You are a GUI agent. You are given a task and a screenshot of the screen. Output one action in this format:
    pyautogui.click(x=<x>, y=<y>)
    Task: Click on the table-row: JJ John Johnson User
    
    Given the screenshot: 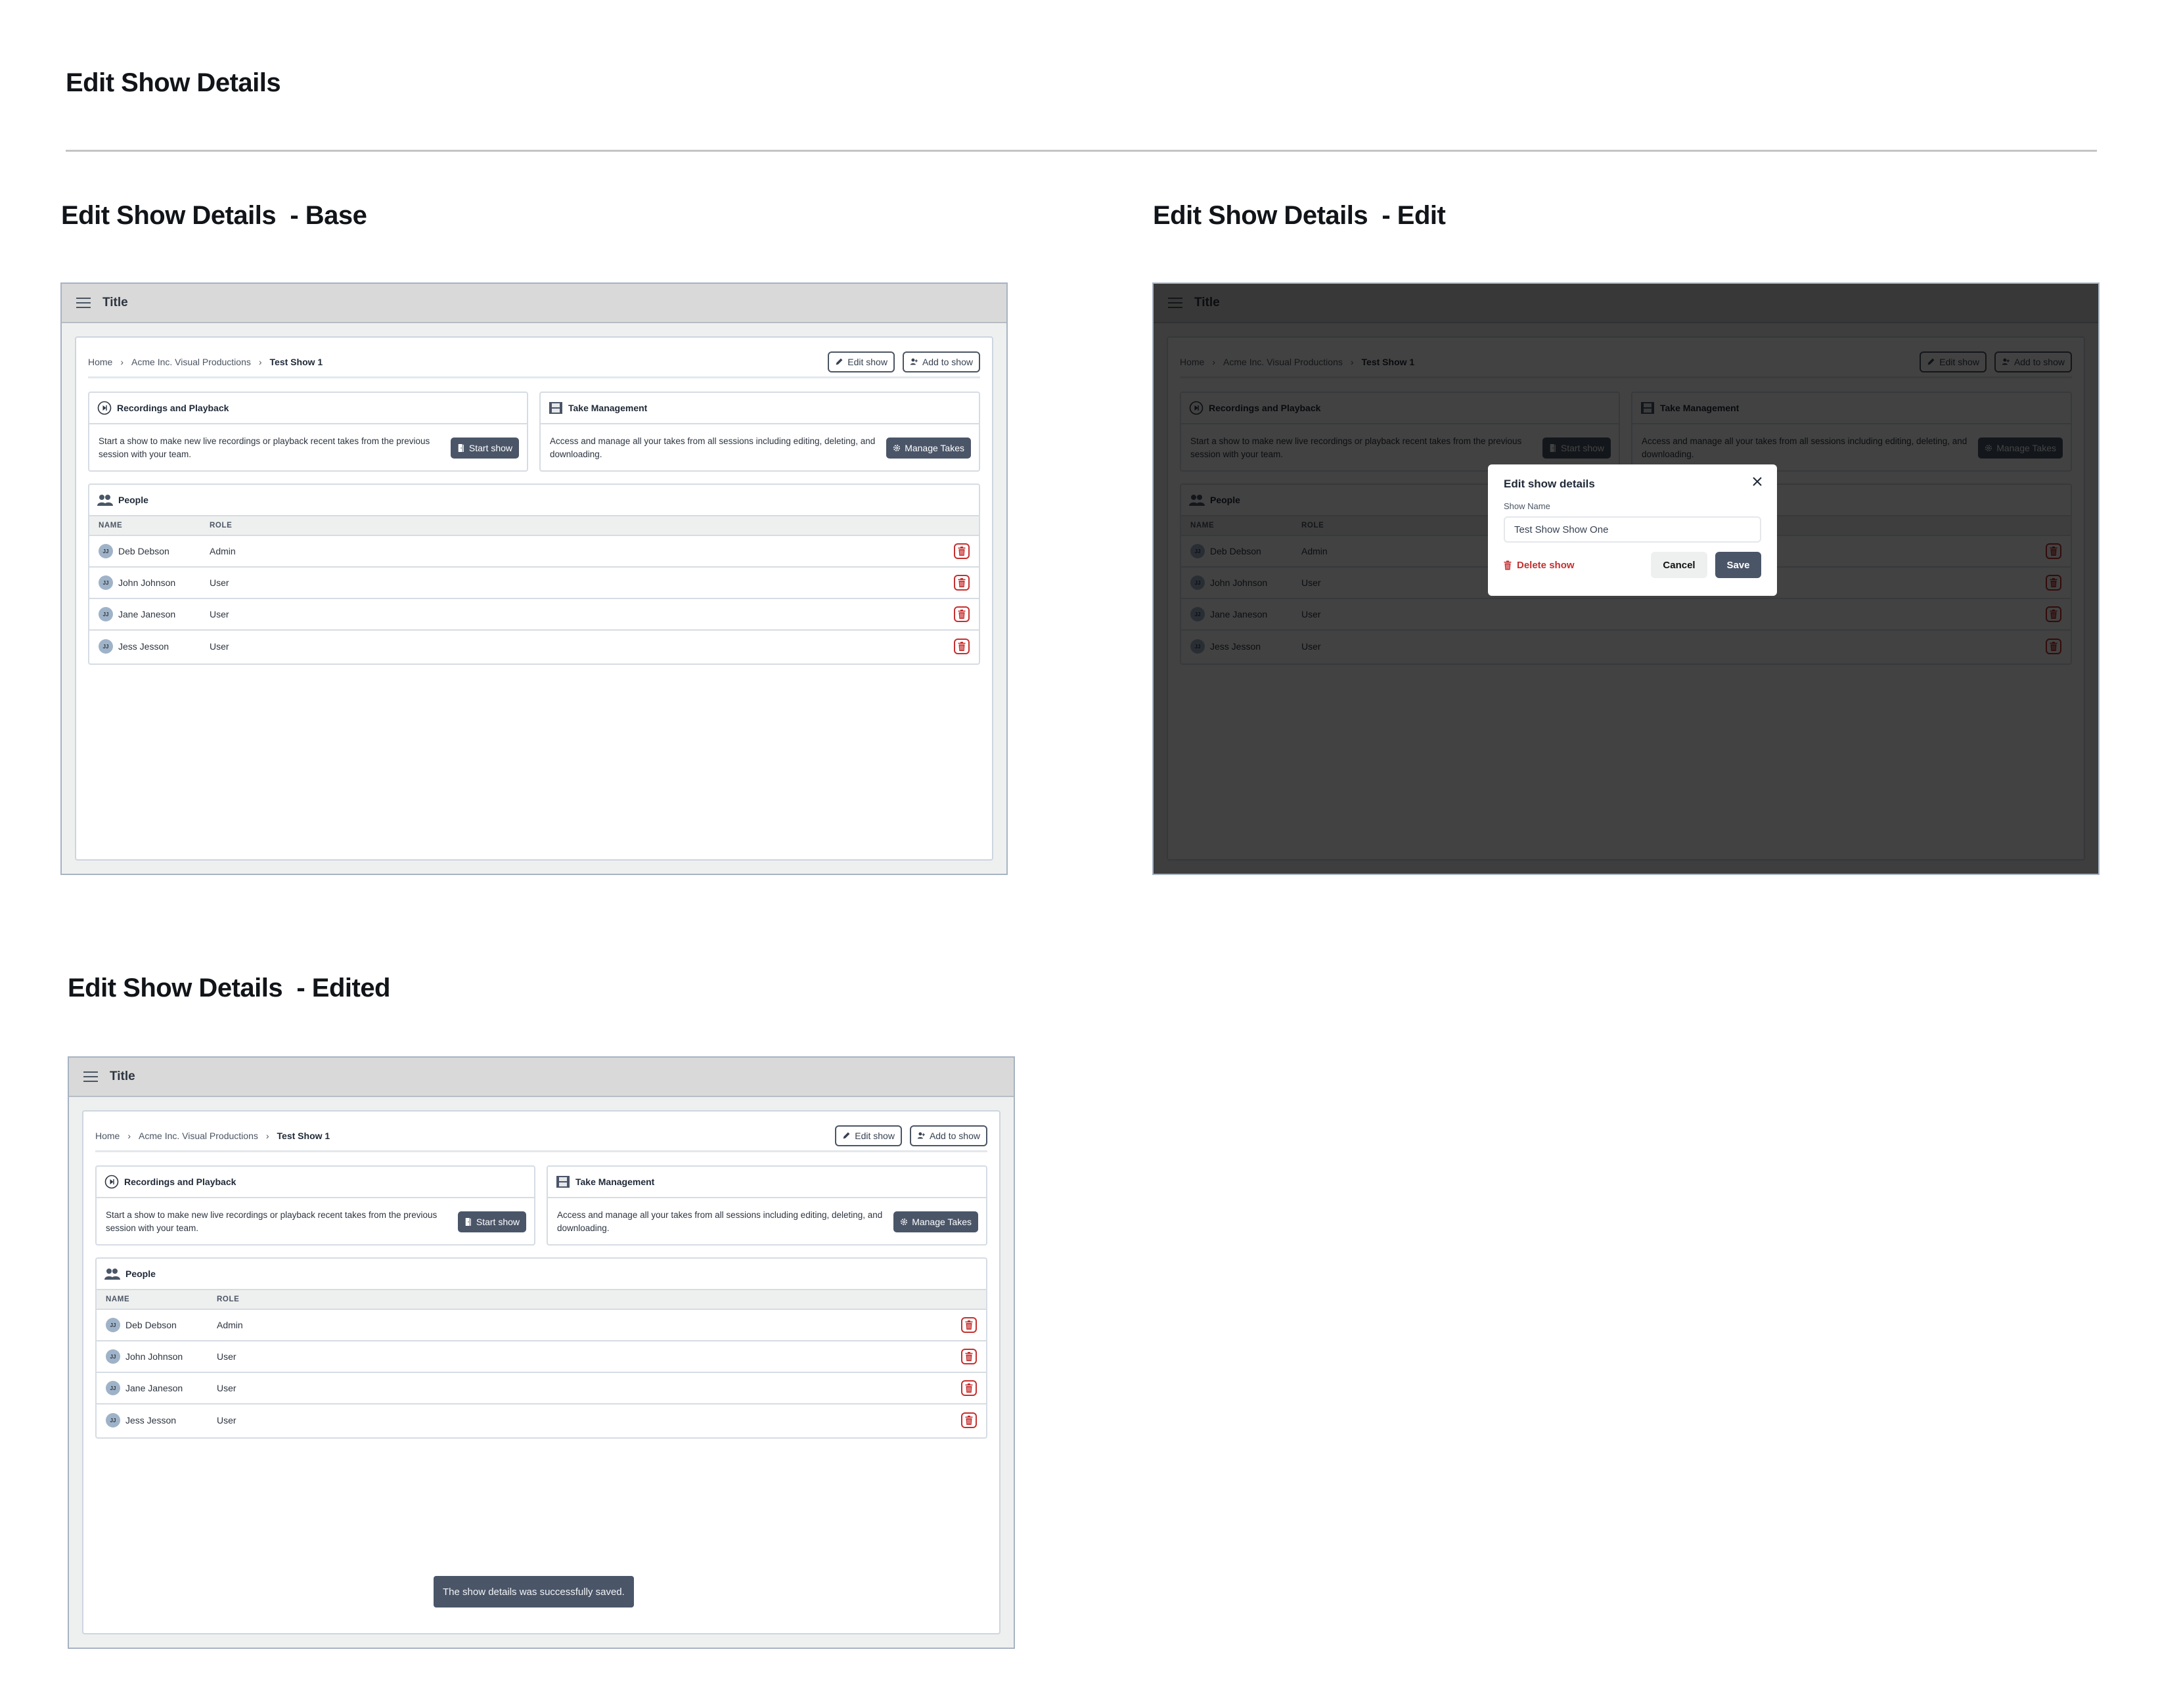 What is the action you would take?
    pyautogui.click(x=541, y=1357)
    